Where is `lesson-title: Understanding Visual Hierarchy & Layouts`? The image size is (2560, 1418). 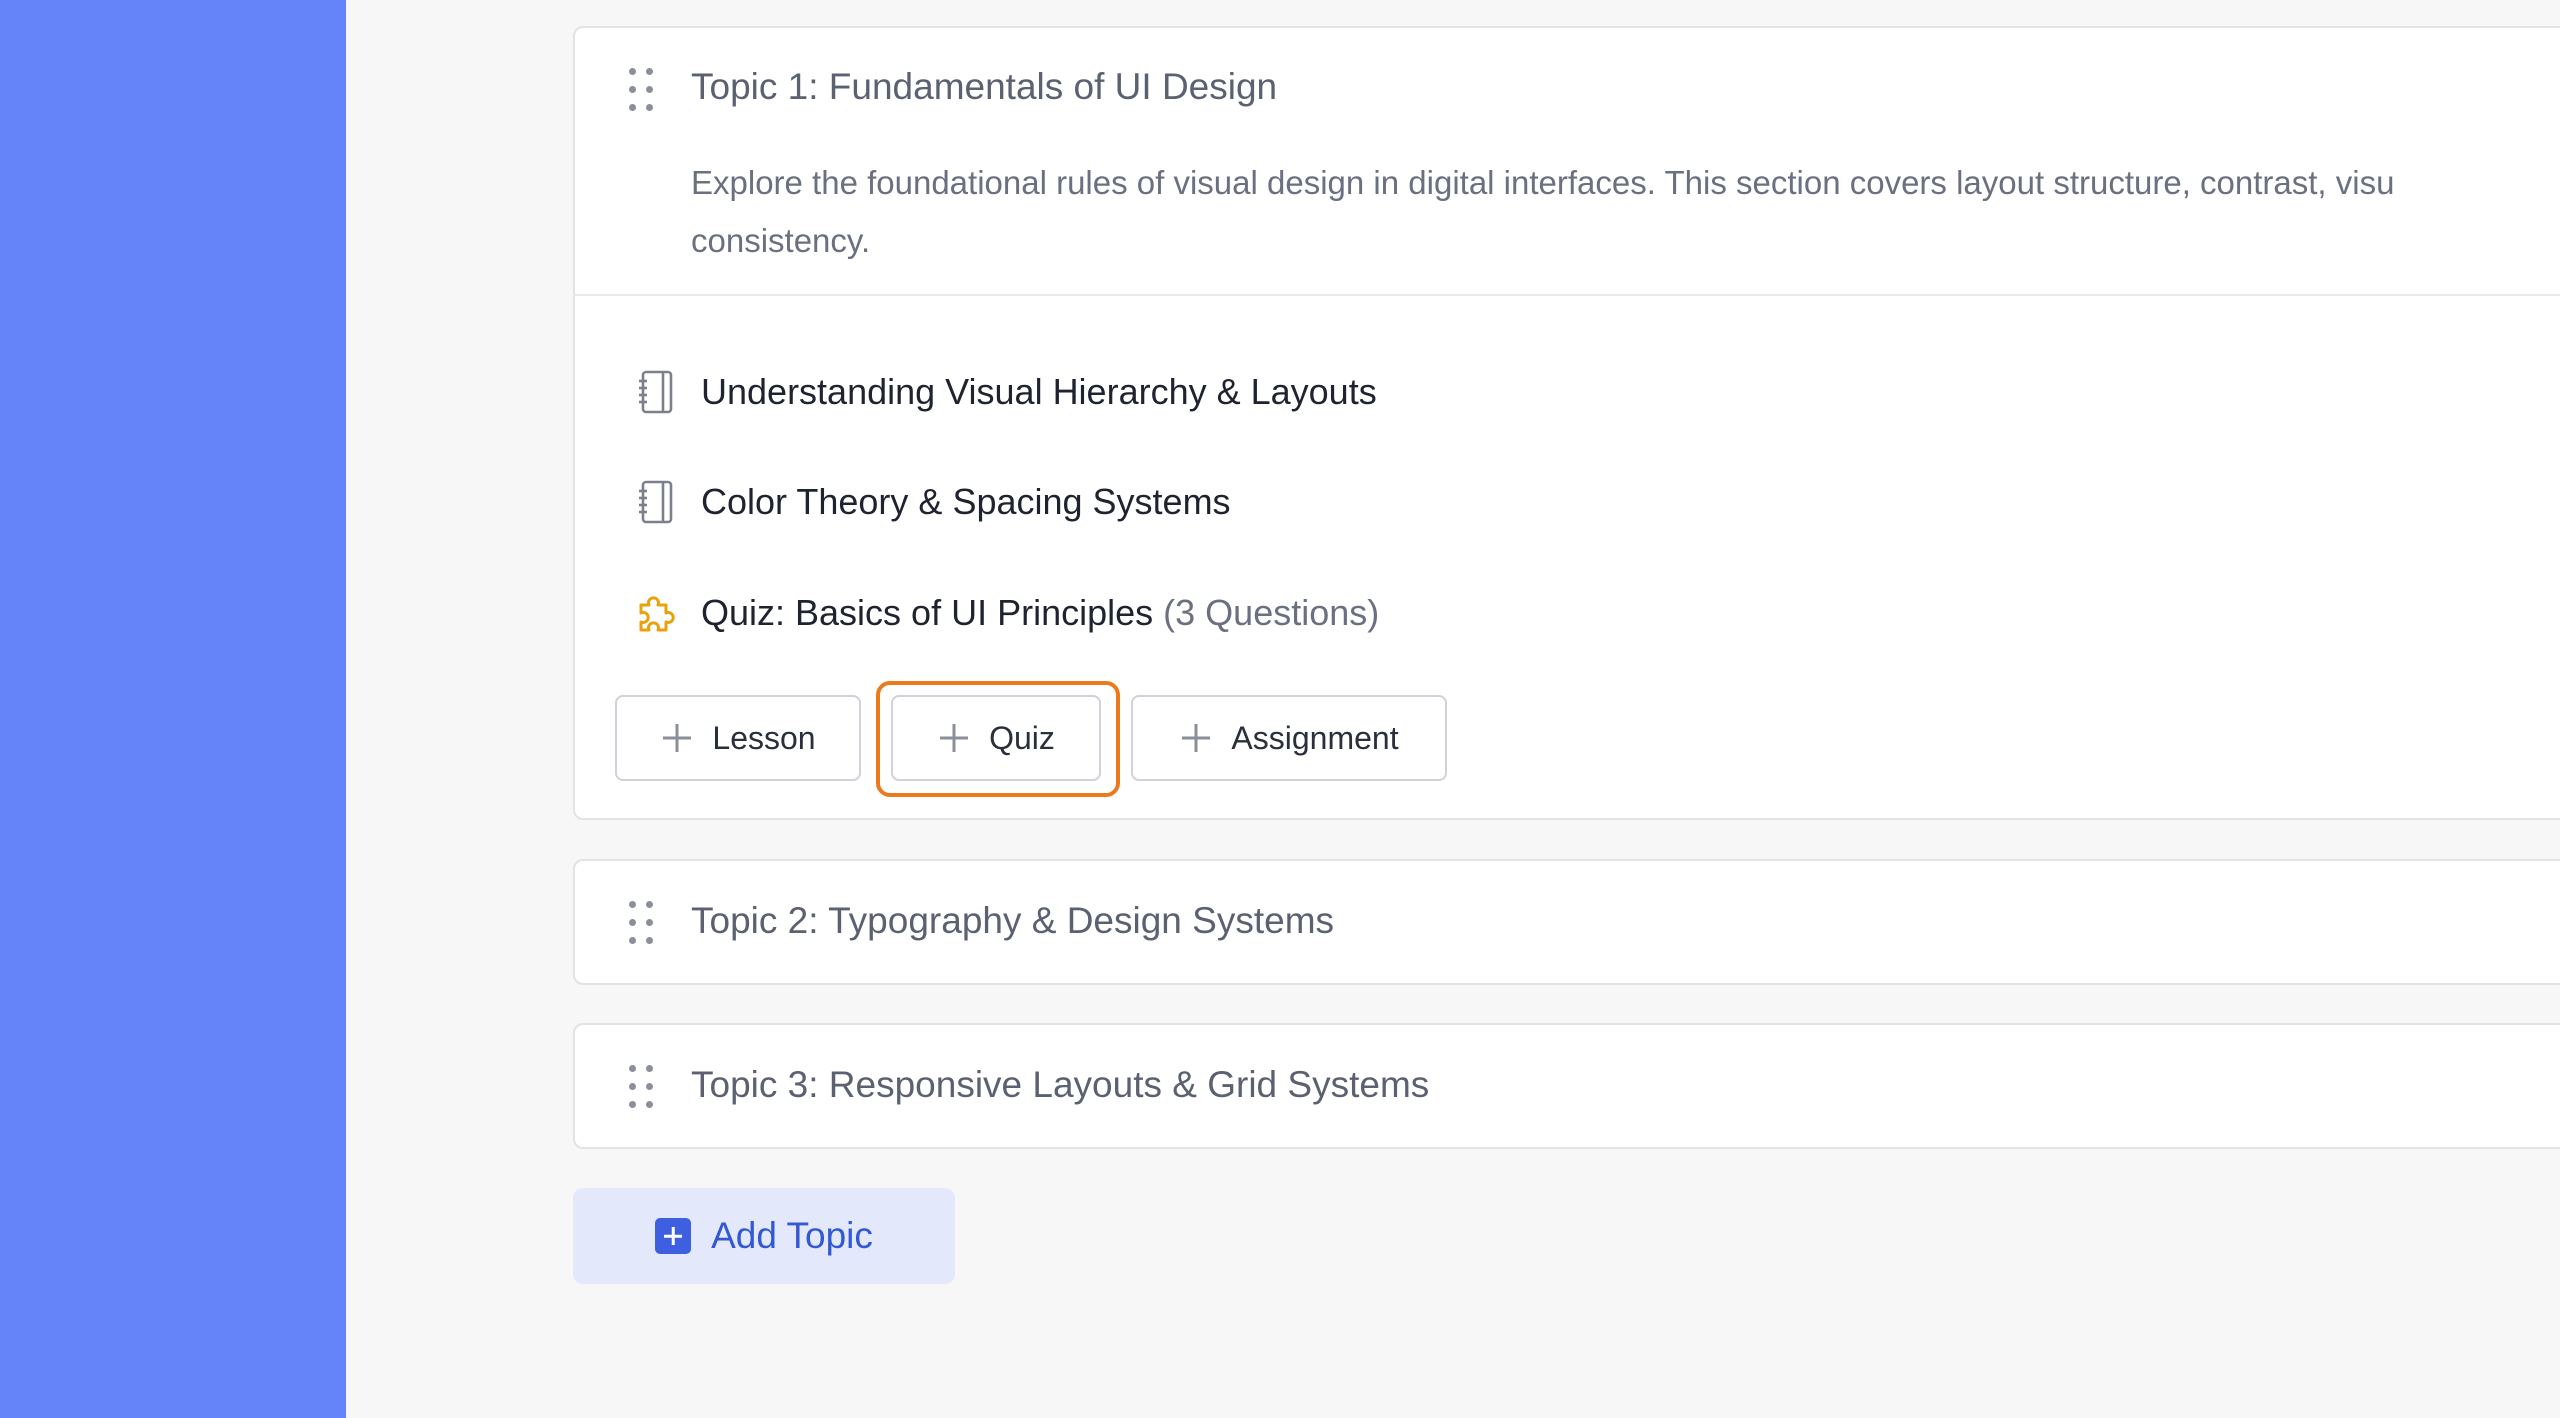
lesson-title: Understanding Visual Hierarchy & Layouts is located at coordinates (1039, 391).